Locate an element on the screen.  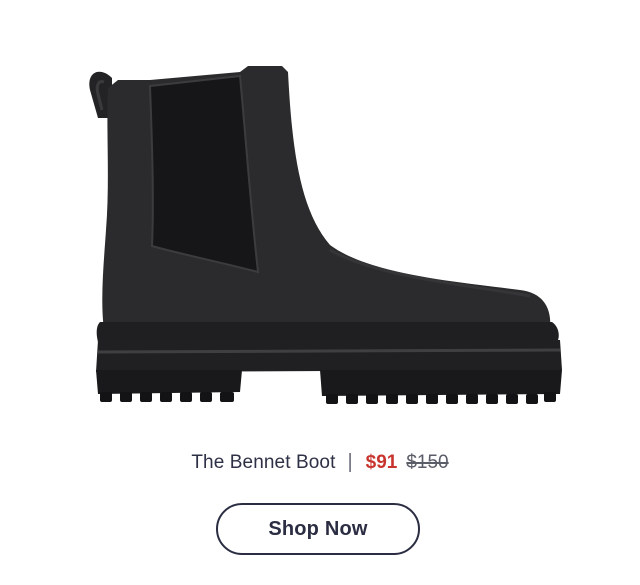
sale-price: $91 is located at coordinates (381, 462).